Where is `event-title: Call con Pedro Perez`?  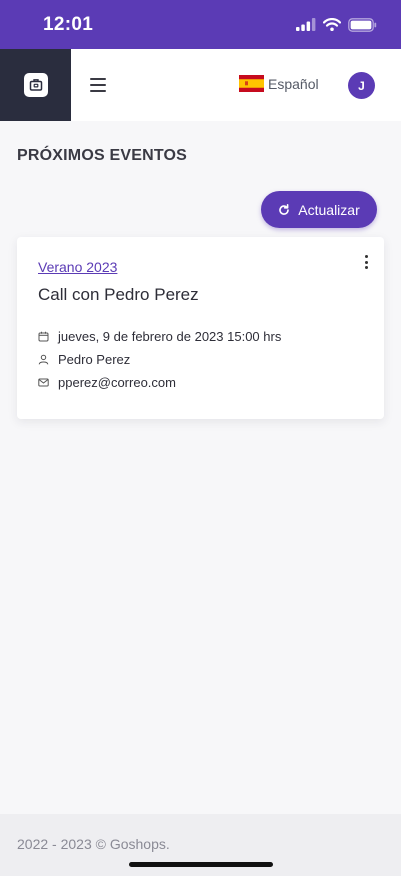 event-title: Call con Pedro Perez is located at coordinates (118, 294).